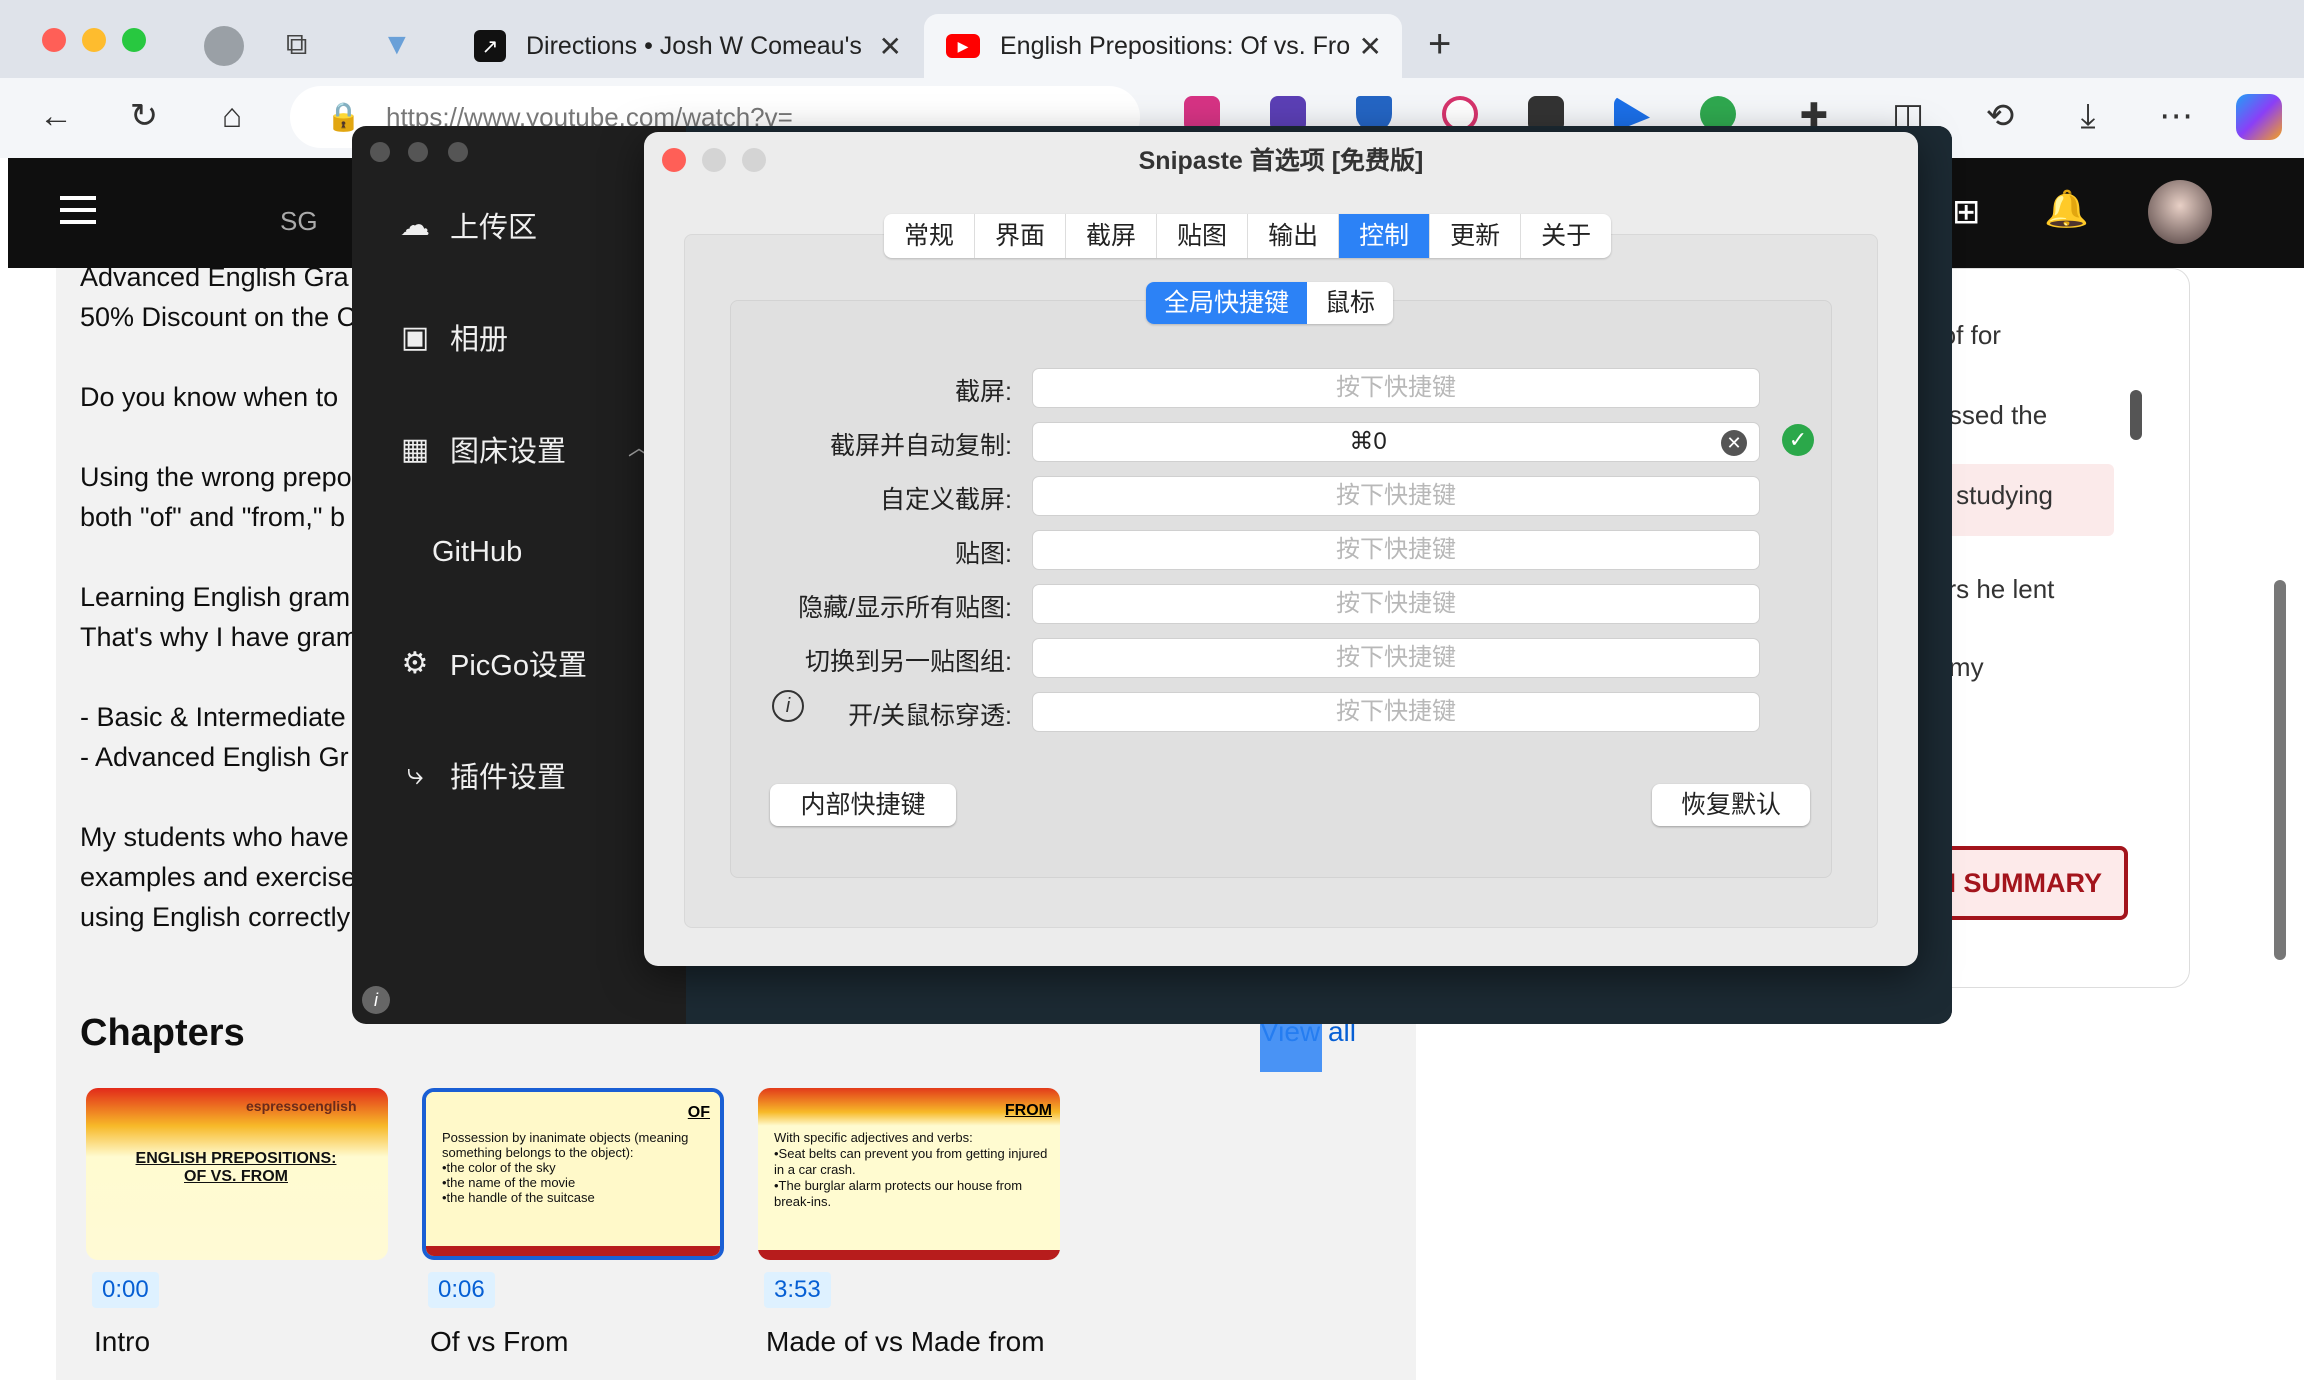 This screenshot has height=1390, width=2304. I want to click on menu-icon, so click(78, 198).